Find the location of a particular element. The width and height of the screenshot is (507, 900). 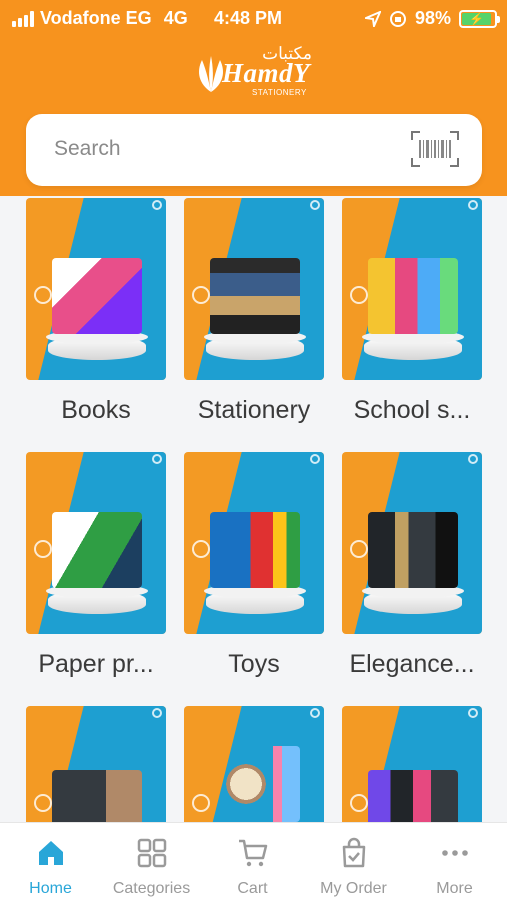

category-label: Books is located at coordinates (96, 410).